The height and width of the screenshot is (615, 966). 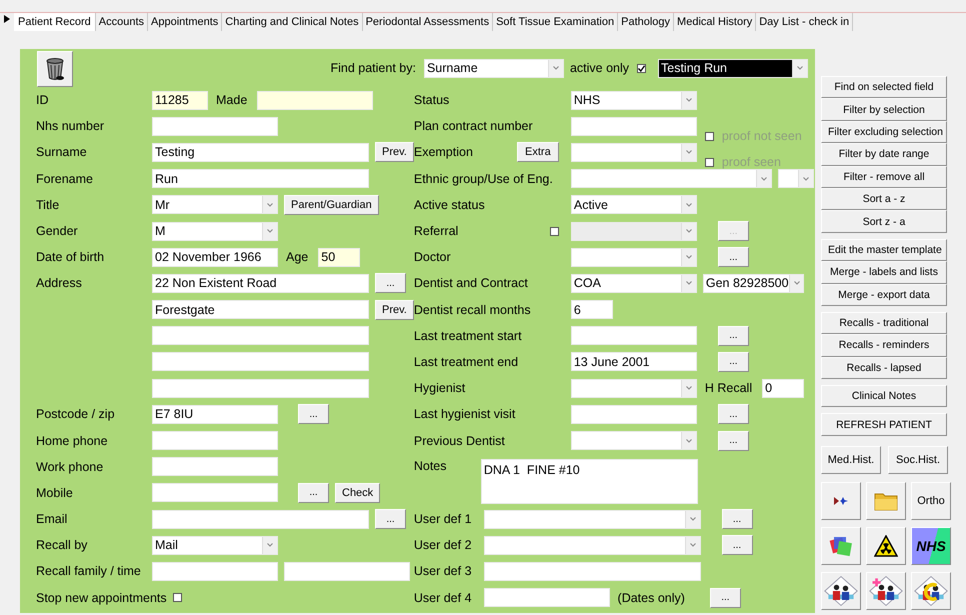 I want to click on text-field: 11285, so click(x=180, y=100).